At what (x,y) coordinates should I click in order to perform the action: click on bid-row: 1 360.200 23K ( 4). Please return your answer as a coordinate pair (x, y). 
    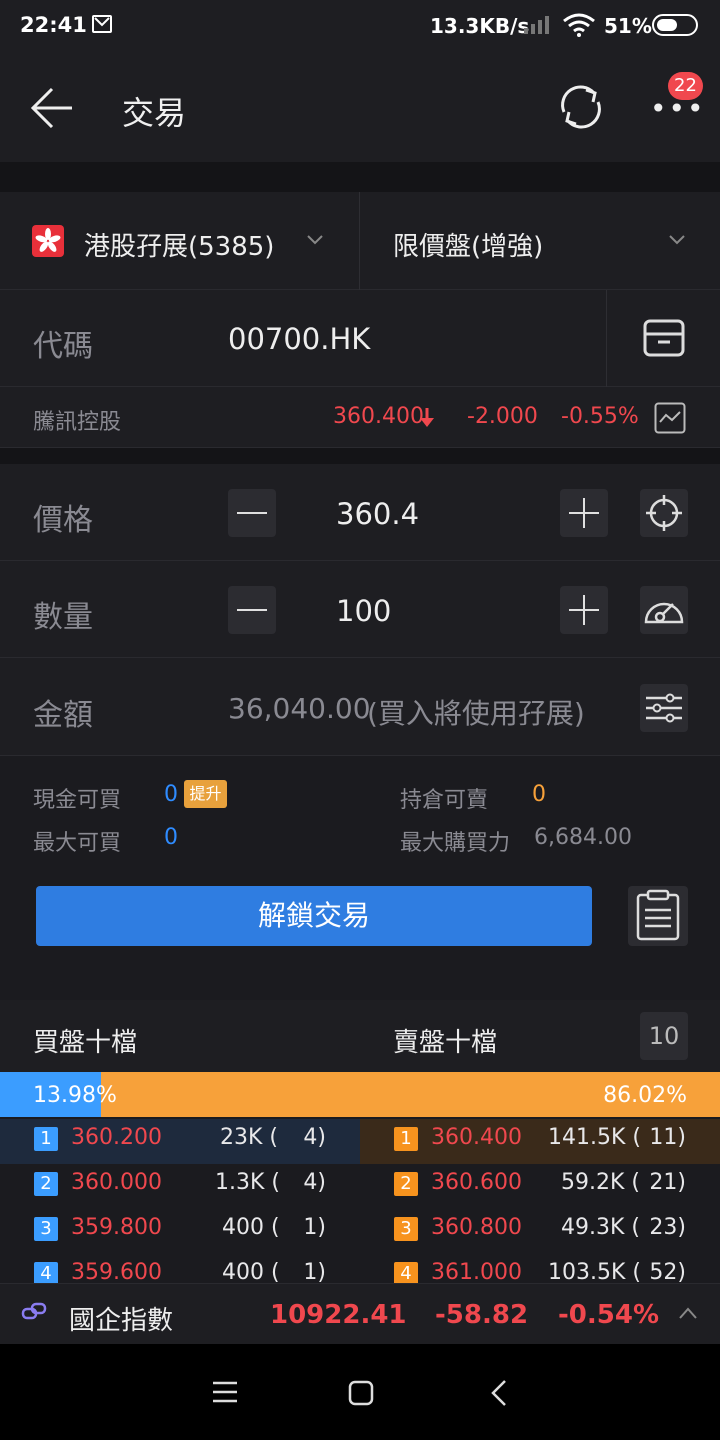
    Looking at the image, I should click on (180, 1141).